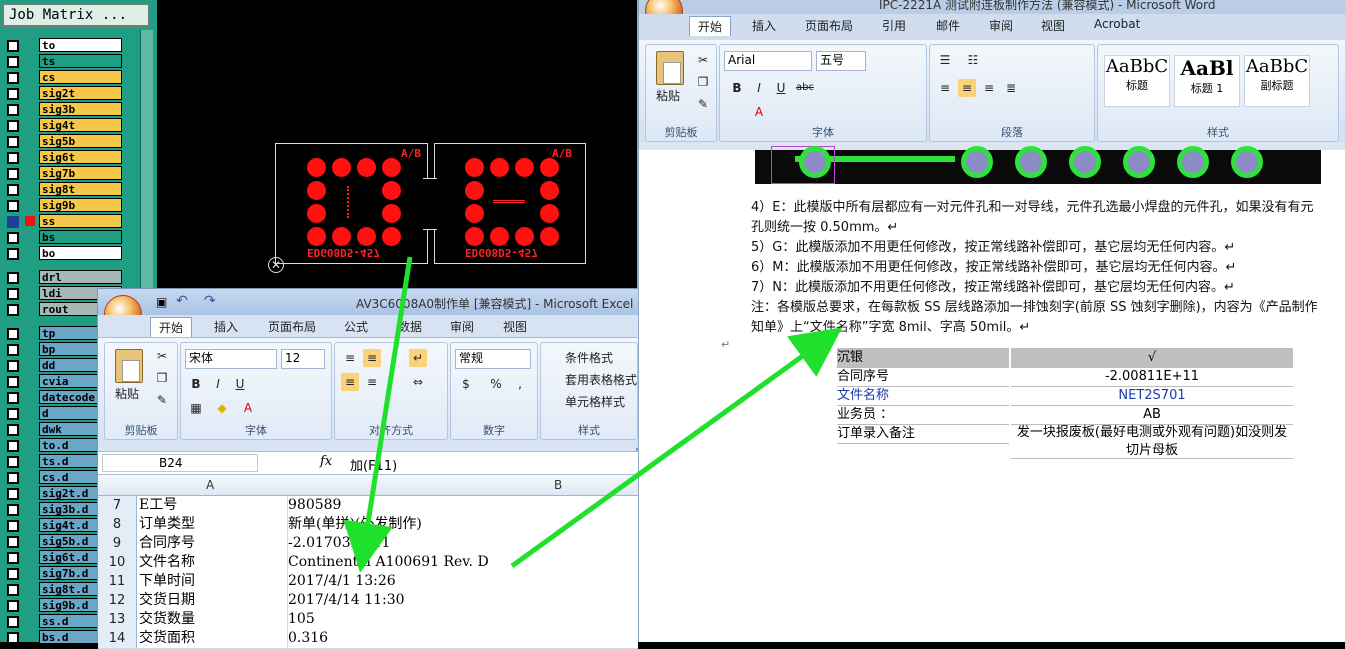 Image resolution: width=1345 pixels, height=649 pixels. Describe the element at coordinates (676, 448) in the screenshot. I see `arrow-filename-to-word-table` at that location.